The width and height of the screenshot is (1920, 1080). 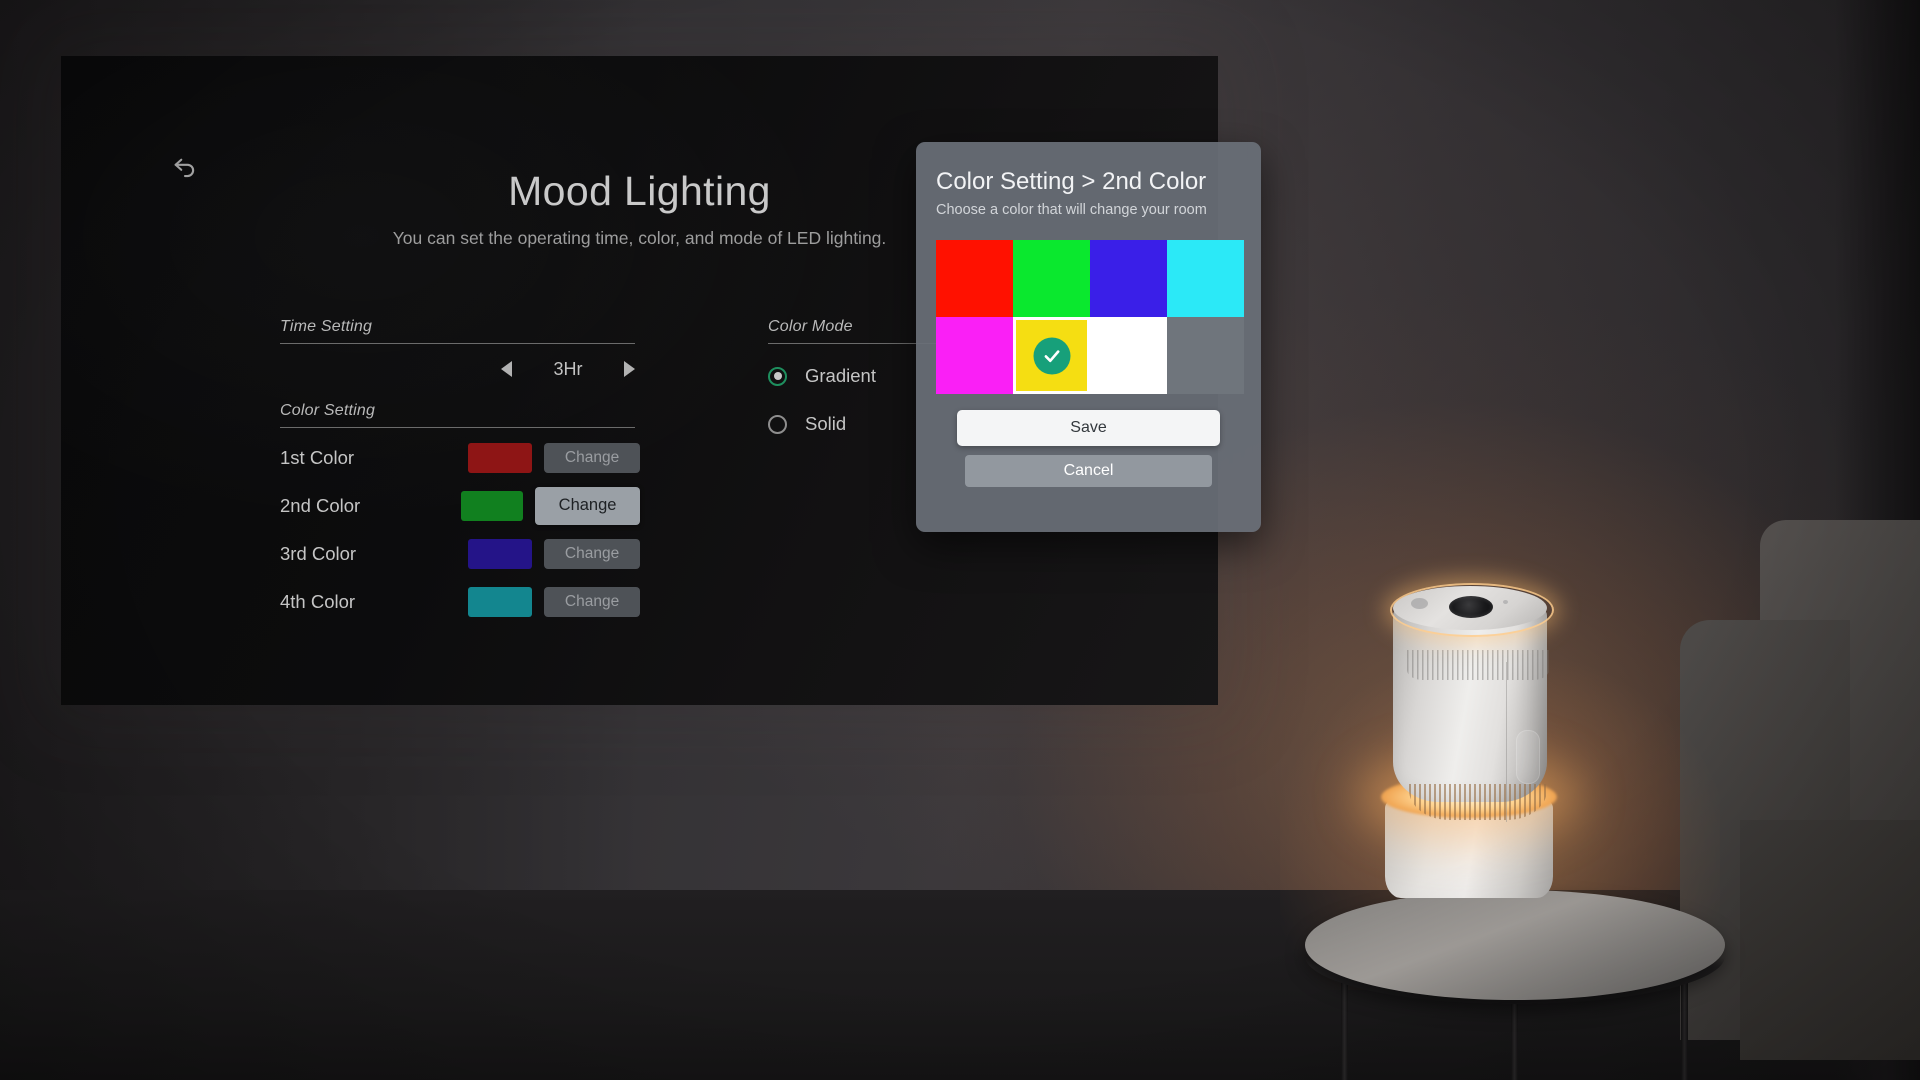 I want to click on color-swatch-gray, so click(x=1205, y=355).